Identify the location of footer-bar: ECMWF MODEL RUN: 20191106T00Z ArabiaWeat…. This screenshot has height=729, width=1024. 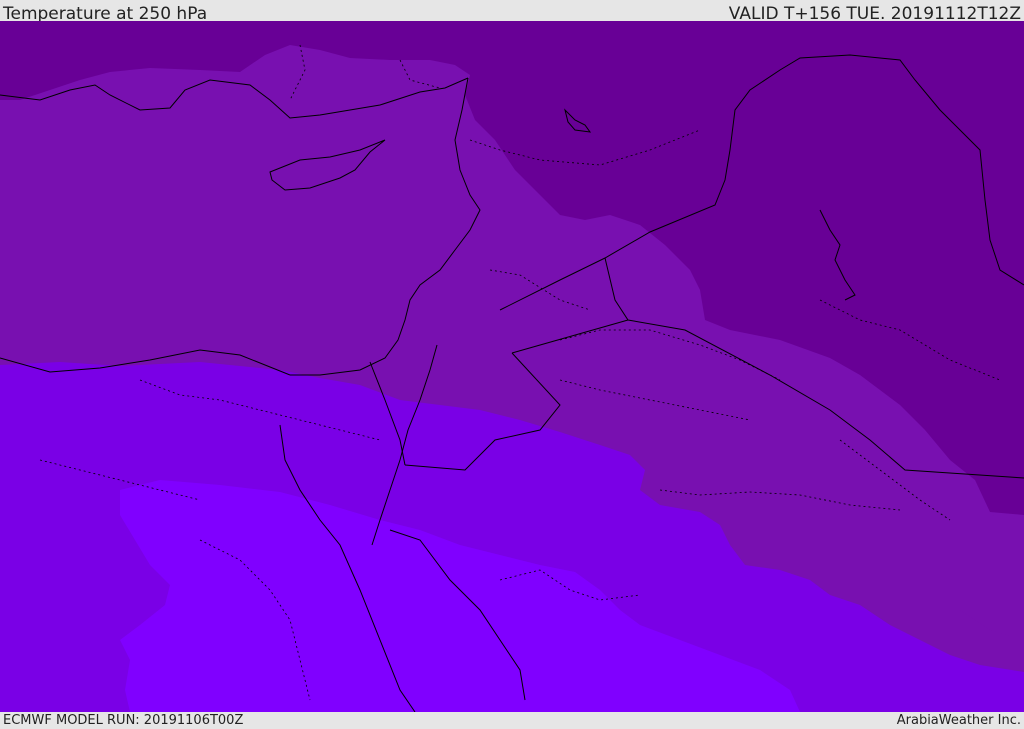
(512, 720).